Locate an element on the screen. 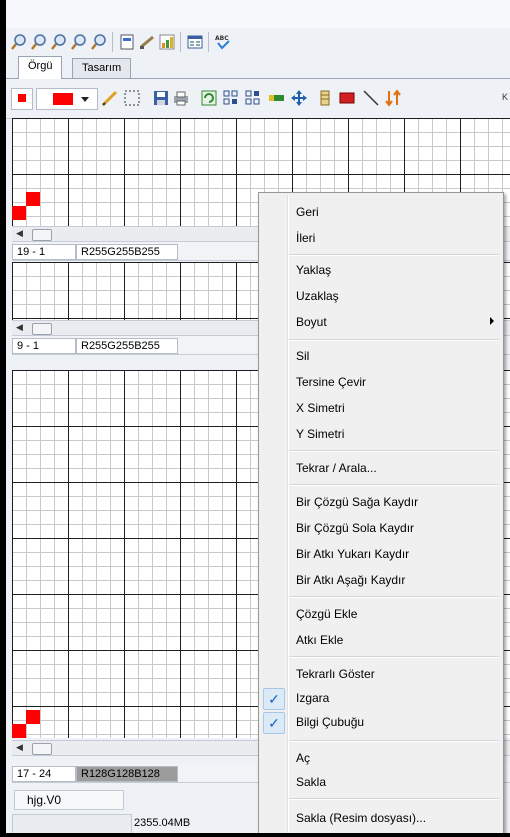 The height and width of the screenshot is (837, 510). layout-a-icon is located at coordinates (231, 98).